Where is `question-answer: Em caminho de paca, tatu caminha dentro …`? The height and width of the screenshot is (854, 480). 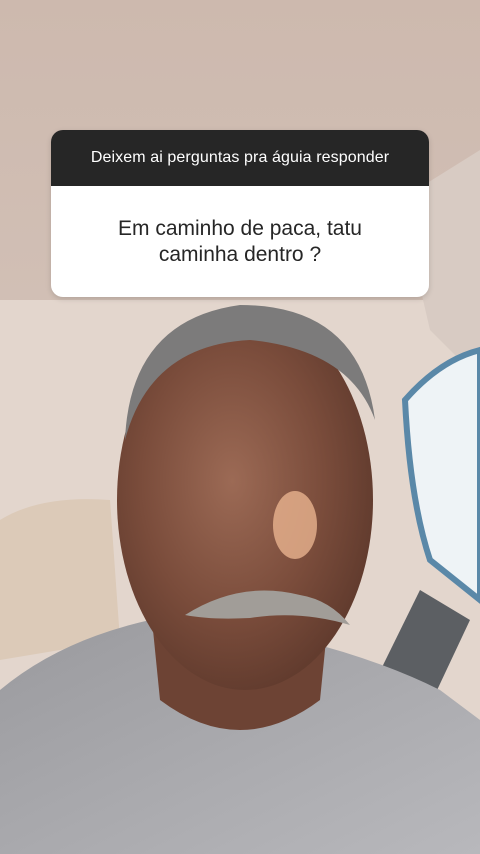
question-answer: Em caminho de paca, tatu caminha dentro … is located at coordinates (240, 241).